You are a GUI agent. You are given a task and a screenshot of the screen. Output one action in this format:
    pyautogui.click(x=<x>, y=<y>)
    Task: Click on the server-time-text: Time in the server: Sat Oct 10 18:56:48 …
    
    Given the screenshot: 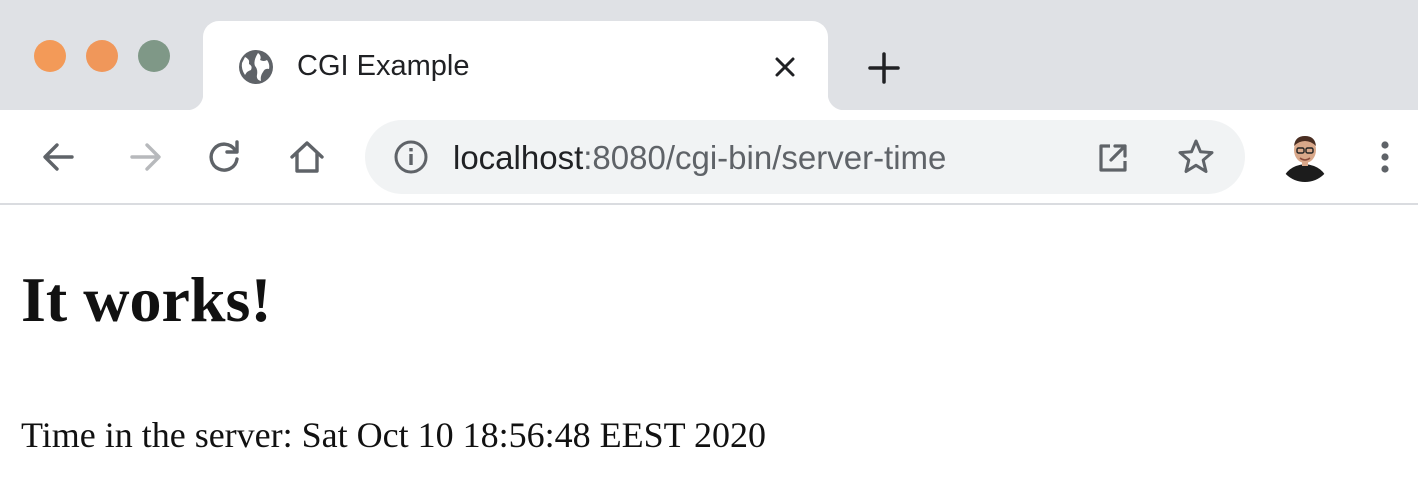 What is the action you would take?
    pyautogui.click(x=393, y=435)
    